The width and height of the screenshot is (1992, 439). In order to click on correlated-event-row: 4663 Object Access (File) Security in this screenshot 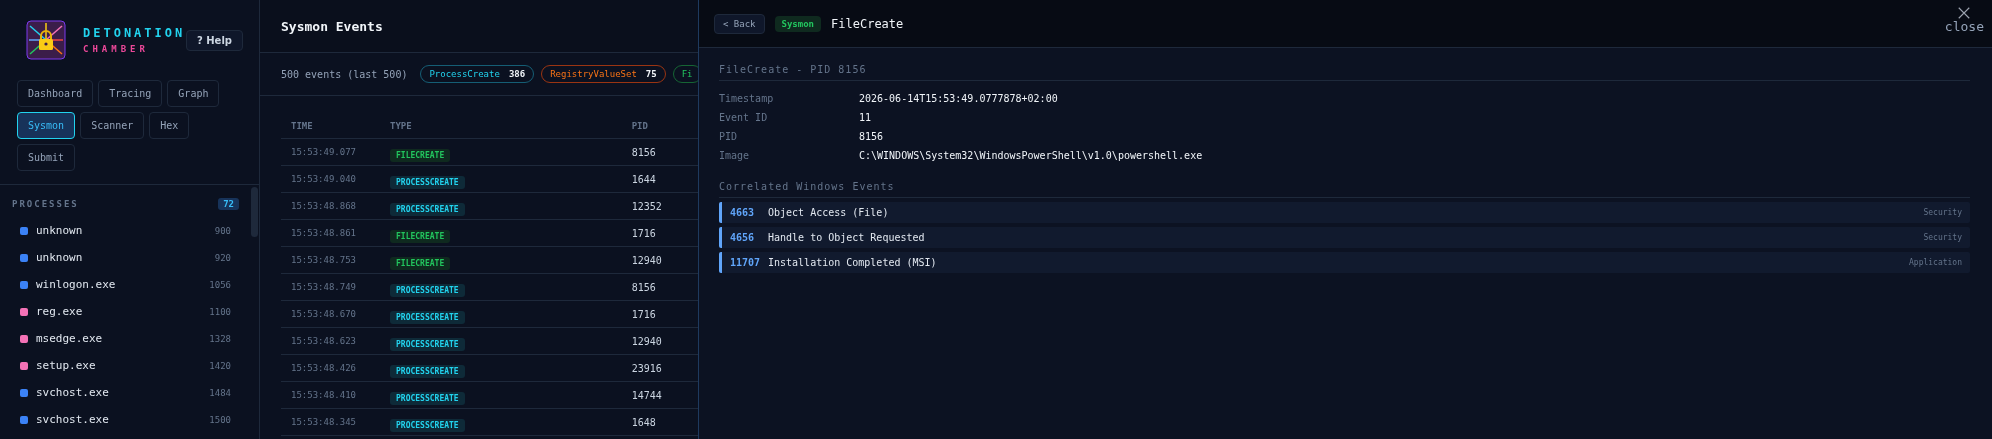, I will do `click(1344, 212)`.